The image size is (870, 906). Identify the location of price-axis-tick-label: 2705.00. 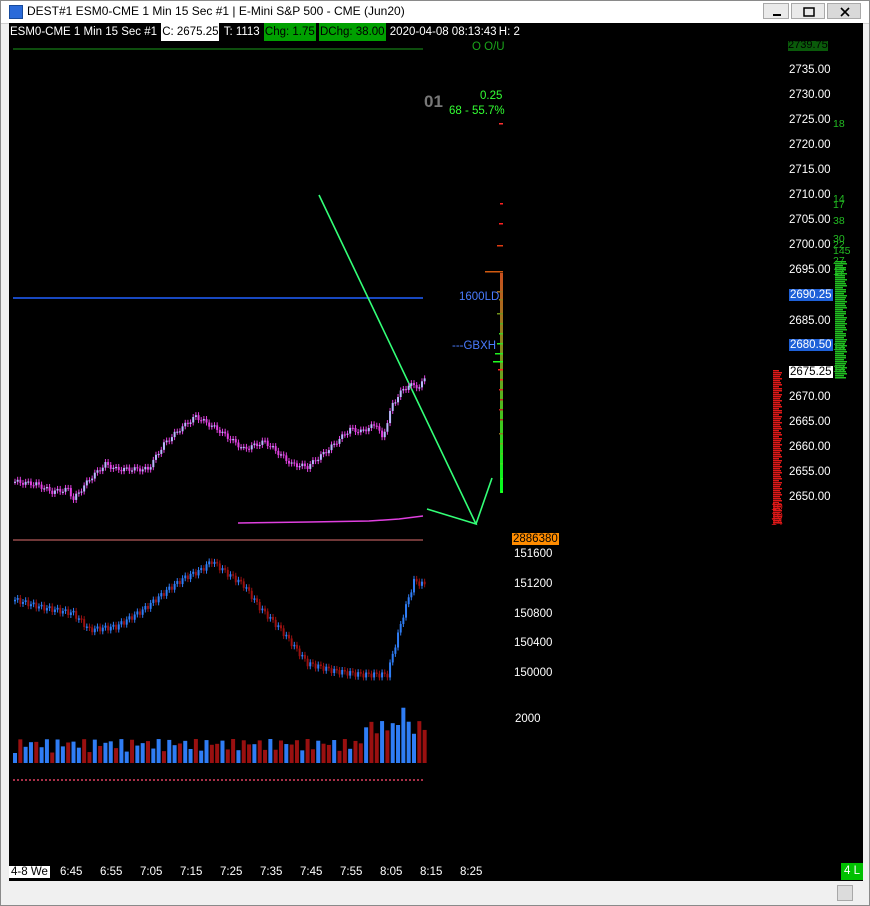
(810, 220).